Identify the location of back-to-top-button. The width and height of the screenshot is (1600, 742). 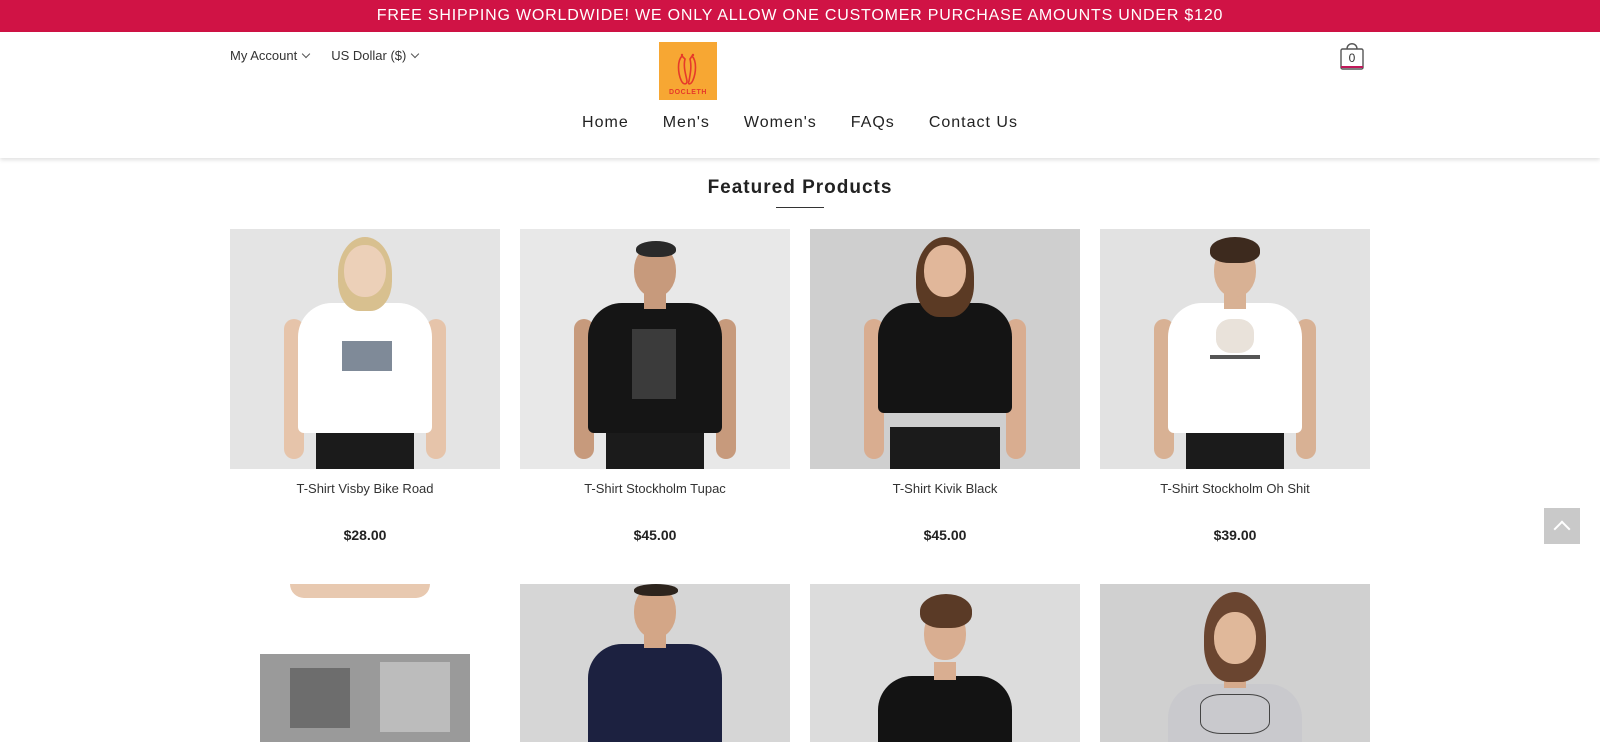
(1562, 526).